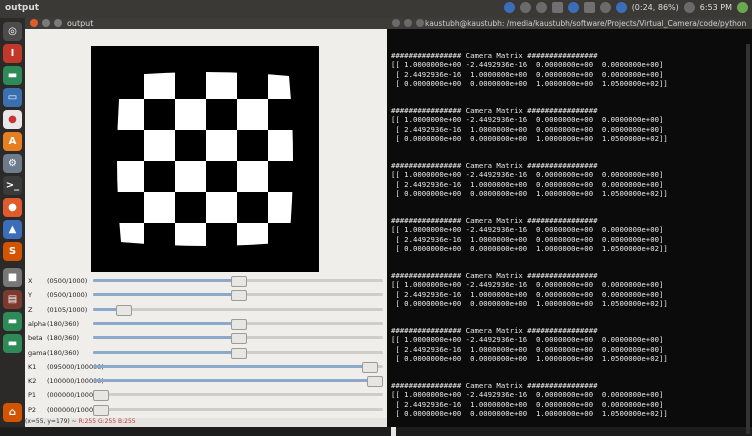 Image resolution: width=752 pixels, height=436 pixels. I want to click on terminal-maximize-button, so click(420, 23).